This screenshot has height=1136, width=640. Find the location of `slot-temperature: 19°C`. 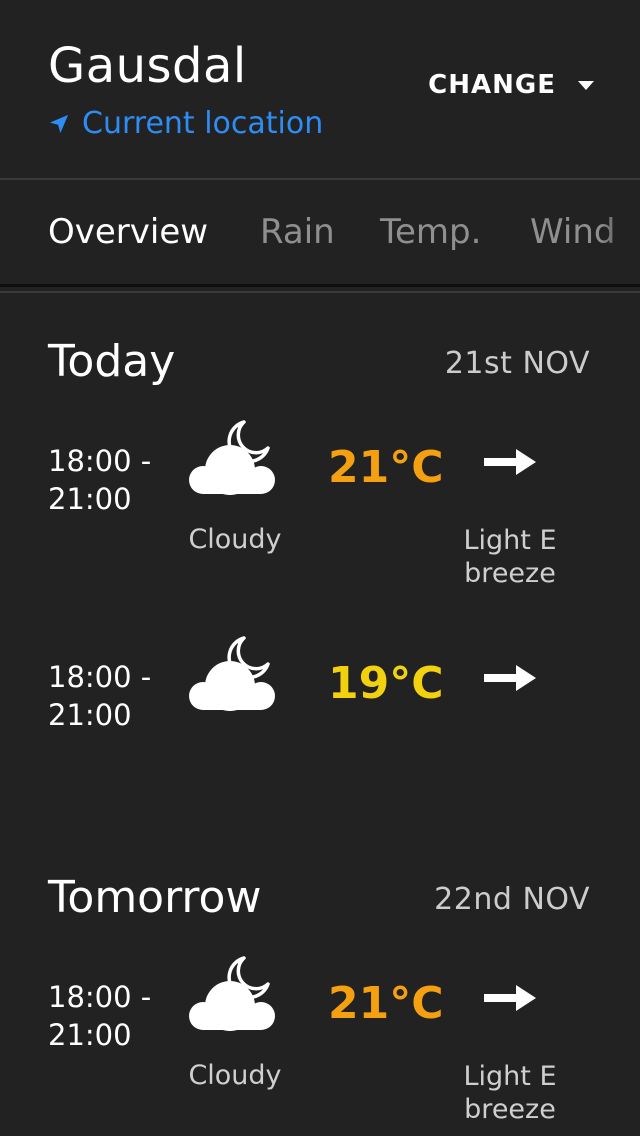

slot-temperature: 19°C is located at coordinates (386, 683).